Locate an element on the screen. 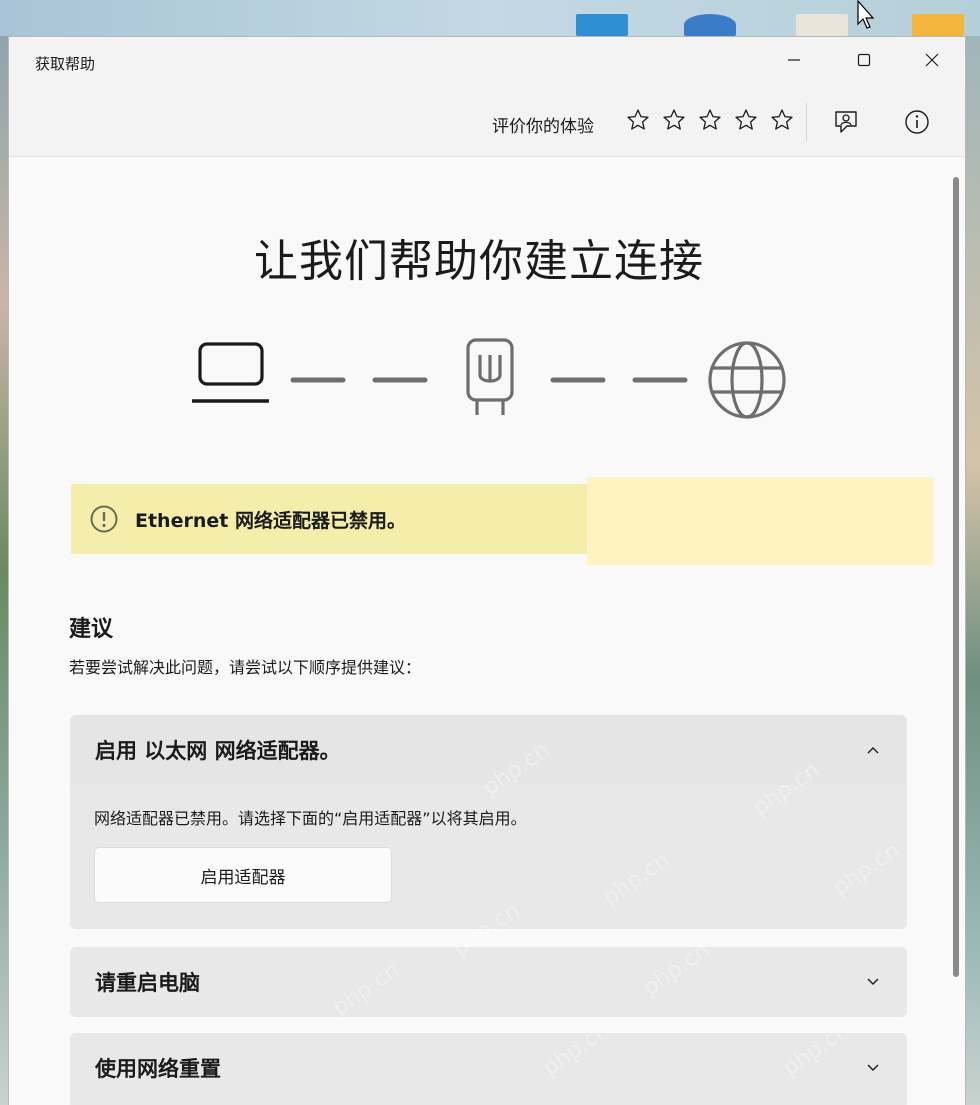  connection-diagram is located at coordinates (489, 378).